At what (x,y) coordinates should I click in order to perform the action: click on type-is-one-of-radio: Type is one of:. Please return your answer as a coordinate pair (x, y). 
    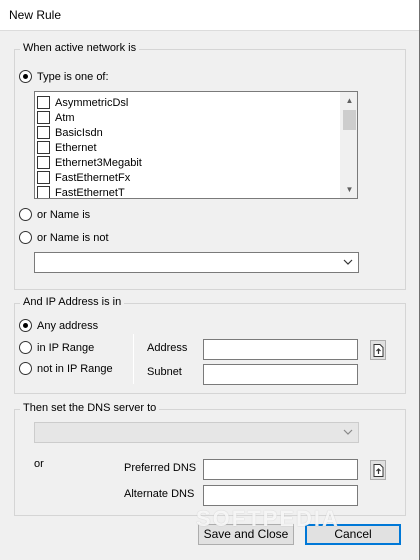
    Looking at the image, I should click on (64, 76).